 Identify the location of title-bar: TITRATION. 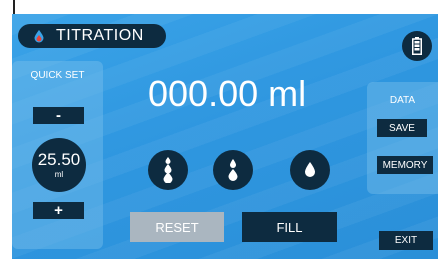
(92, 36).